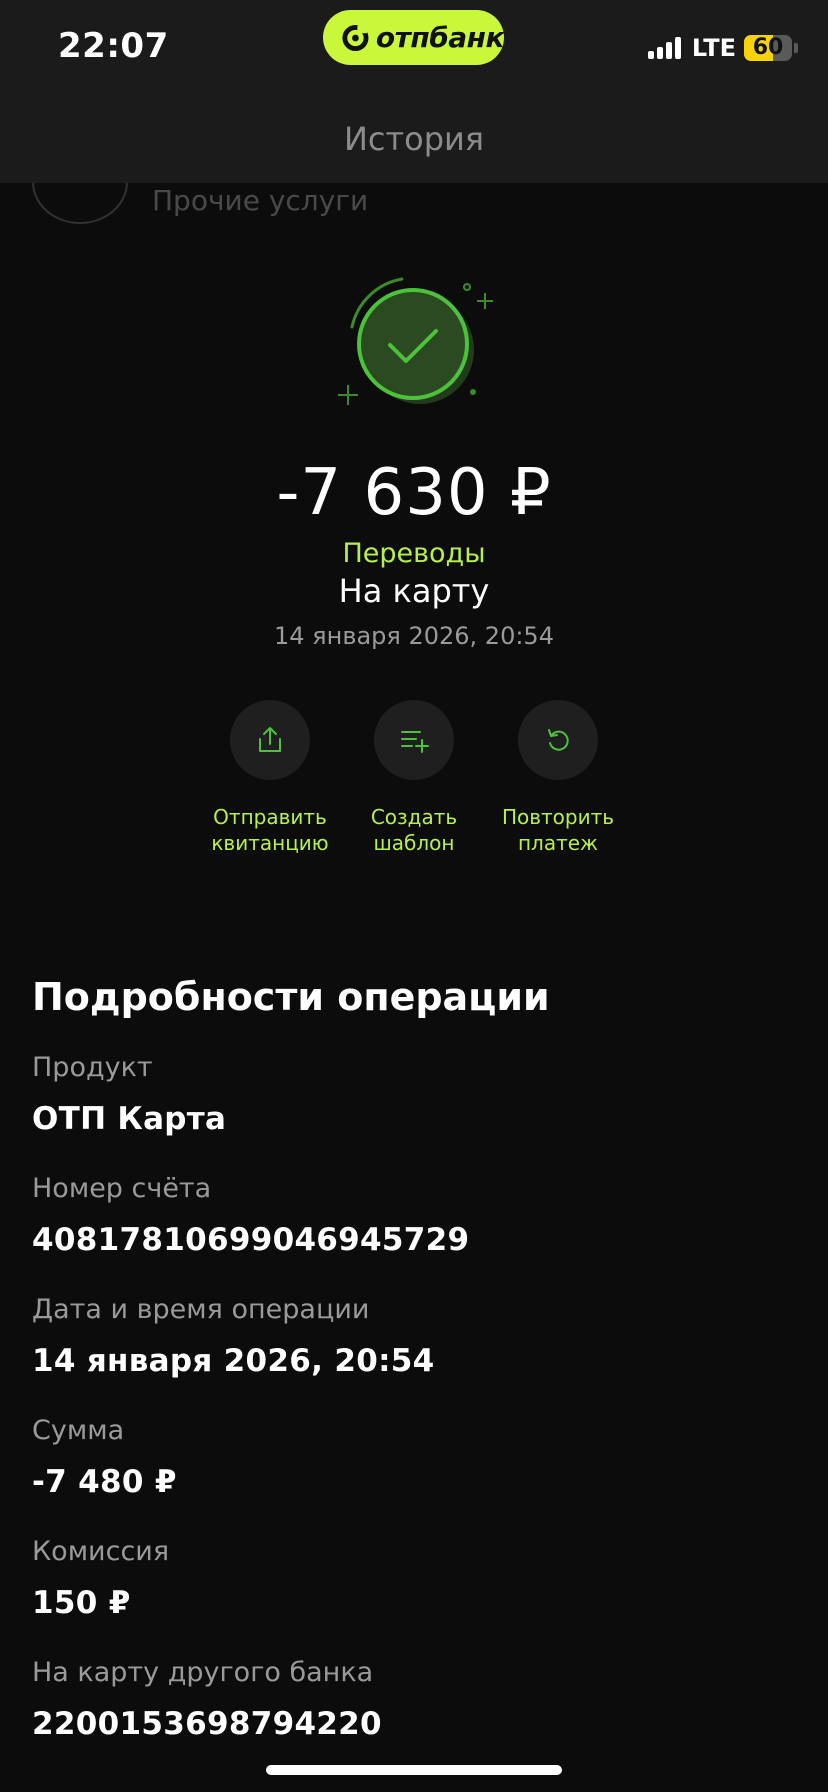 Image resolution: width=828 pixels, height=1792 pixels. What do you see at coordinates (412, 1240) in the screenshot?
I see `detail-value: 40817810699046945729` at bounding box center [412, 1240].